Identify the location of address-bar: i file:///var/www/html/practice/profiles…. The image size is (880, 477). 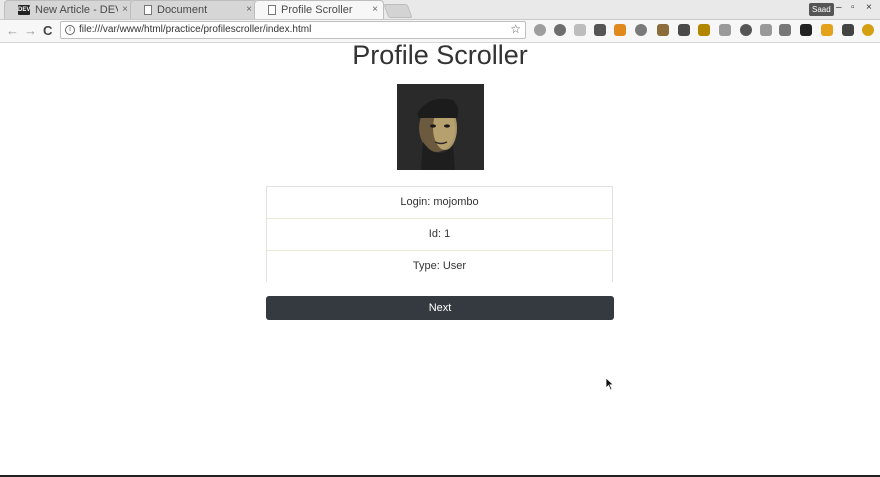
(293, 30).